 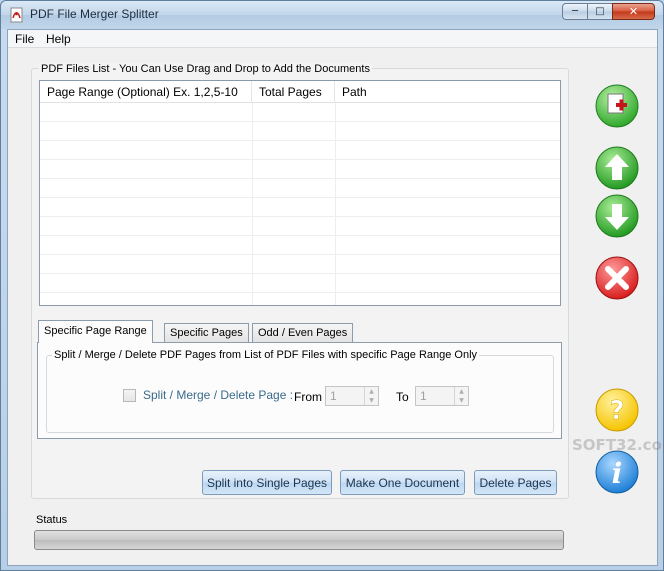 What do you see at coordinates (267, 482) in the screenshot?
I see `split-into-single-pages-button: Split into Single Pages` at bounding box center [267, 482].